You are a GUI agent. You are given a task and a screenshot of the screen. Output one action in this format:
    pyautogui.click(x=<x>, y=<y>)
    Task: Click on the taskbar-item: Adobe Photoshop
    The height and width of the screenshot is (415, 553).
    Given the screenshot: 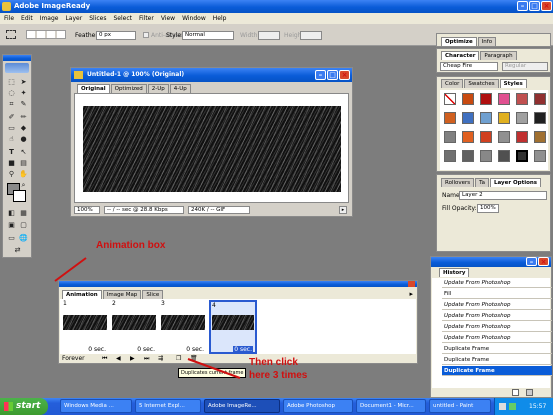 What is the action you would take?
    pyautogui.click(x=318, y=406)
    